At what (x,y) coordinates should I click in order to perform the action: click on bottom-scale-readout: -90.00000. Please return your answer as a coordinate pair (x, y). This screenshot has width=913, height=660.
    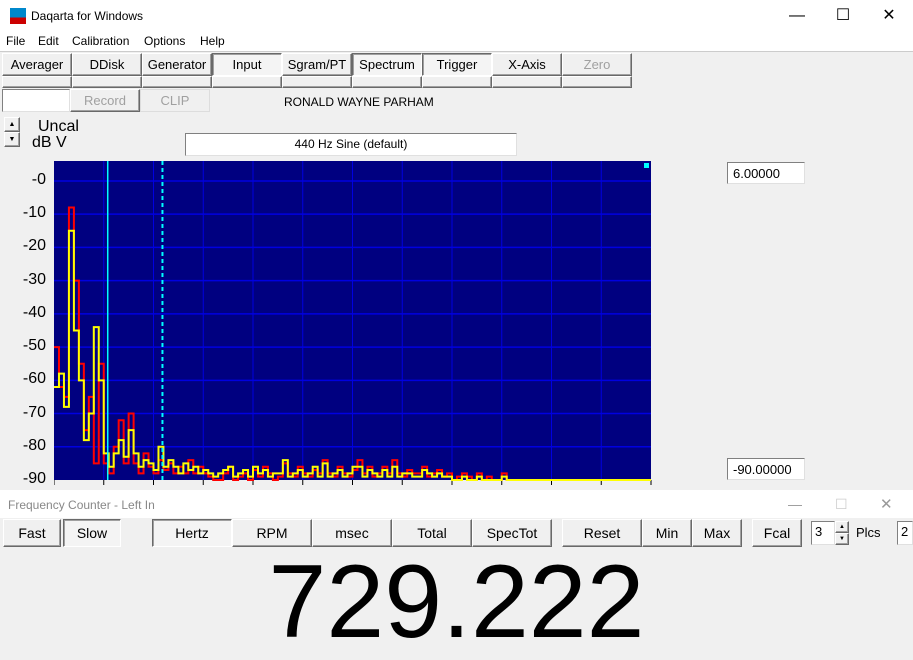
    Looking at the image, I should click on (766, 469).